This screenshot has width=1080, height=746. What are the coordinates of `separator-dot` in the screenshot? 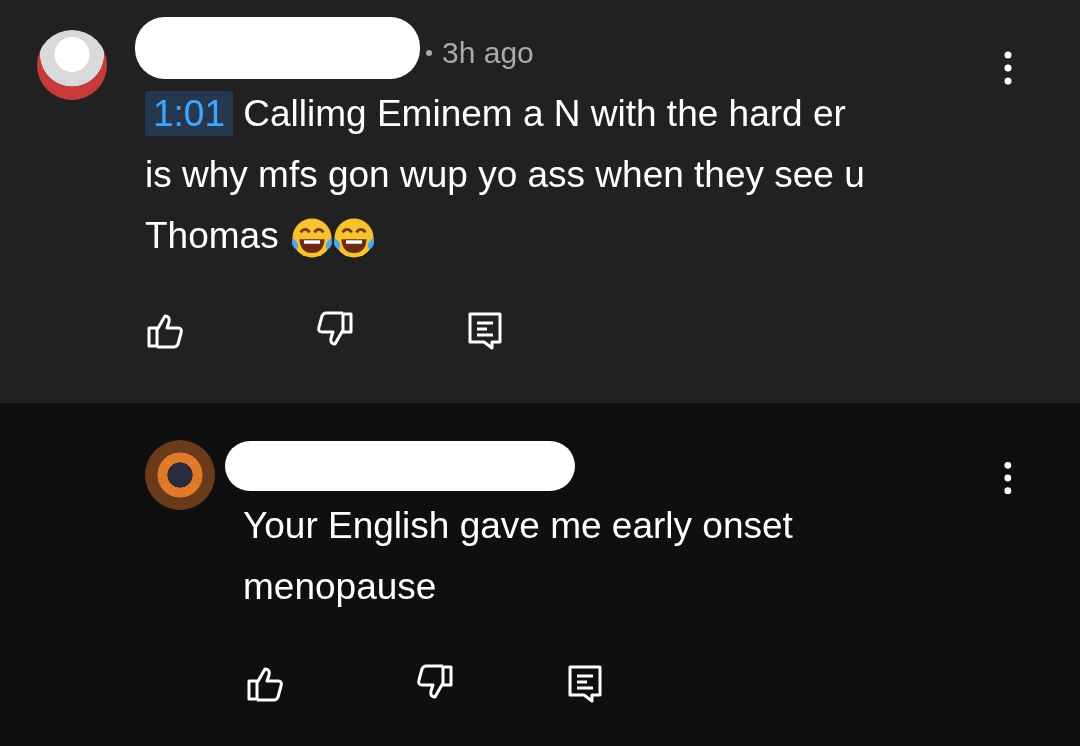 It's located at (429, 52).